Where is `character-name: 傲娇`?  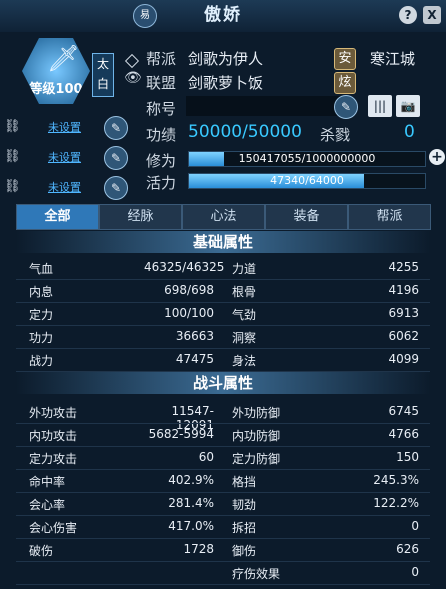
character-name: 傲娇 is located at coordinates (223, 15).